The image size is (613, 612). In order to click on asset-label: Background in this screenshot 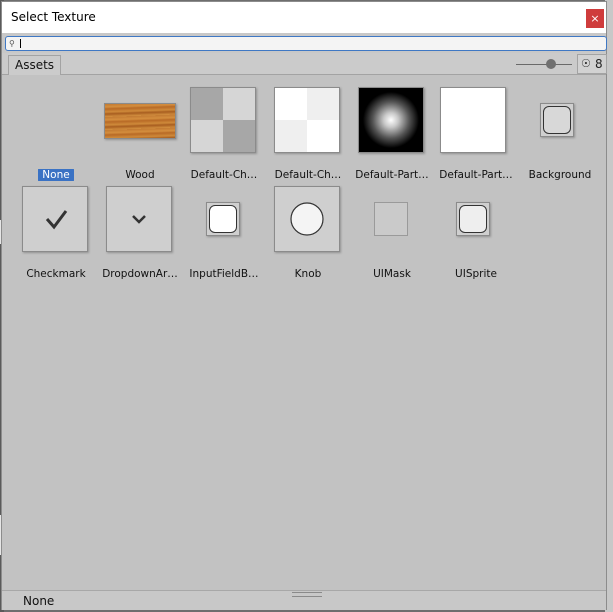, I will do `click(560, 175)`.